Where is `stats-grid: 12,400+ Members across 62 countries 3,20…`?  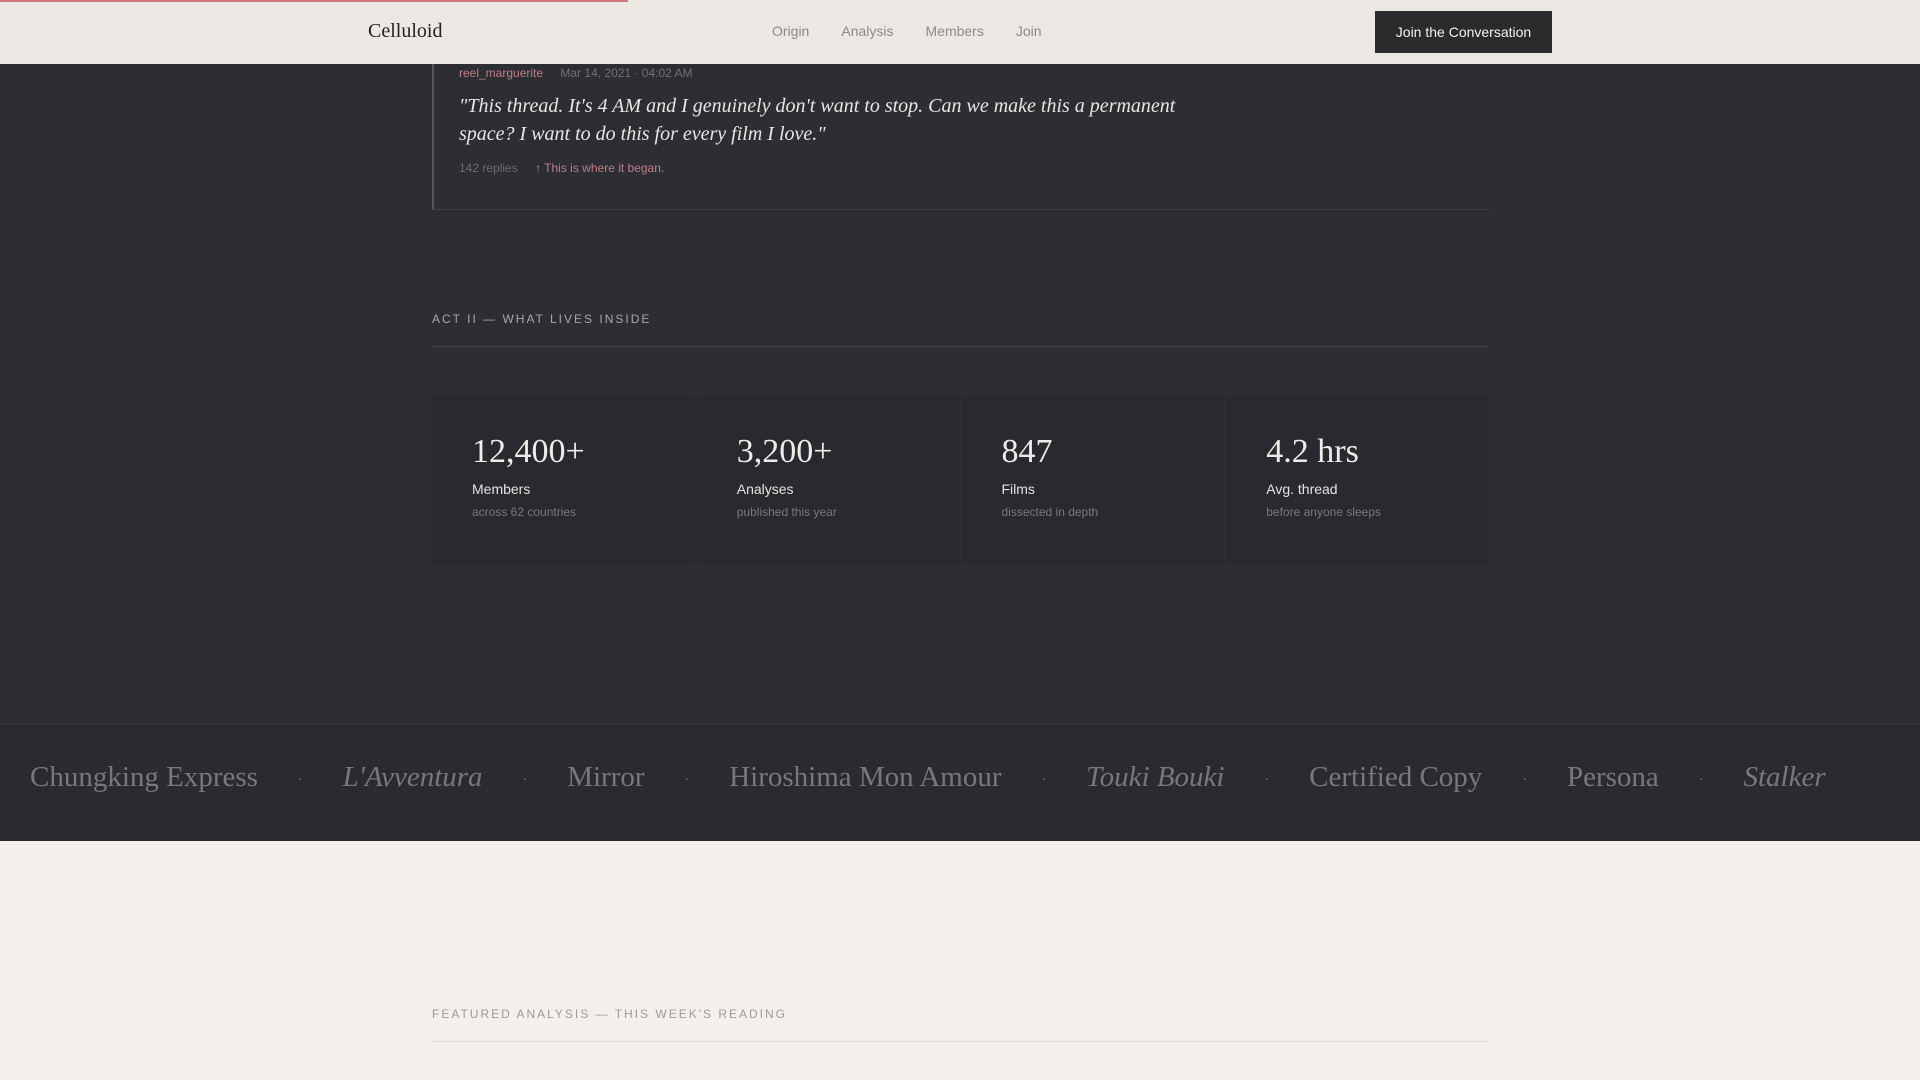 stats-grid: 12,400+ Members across 62 countries 3,20… is located at coordinates (960, 480).